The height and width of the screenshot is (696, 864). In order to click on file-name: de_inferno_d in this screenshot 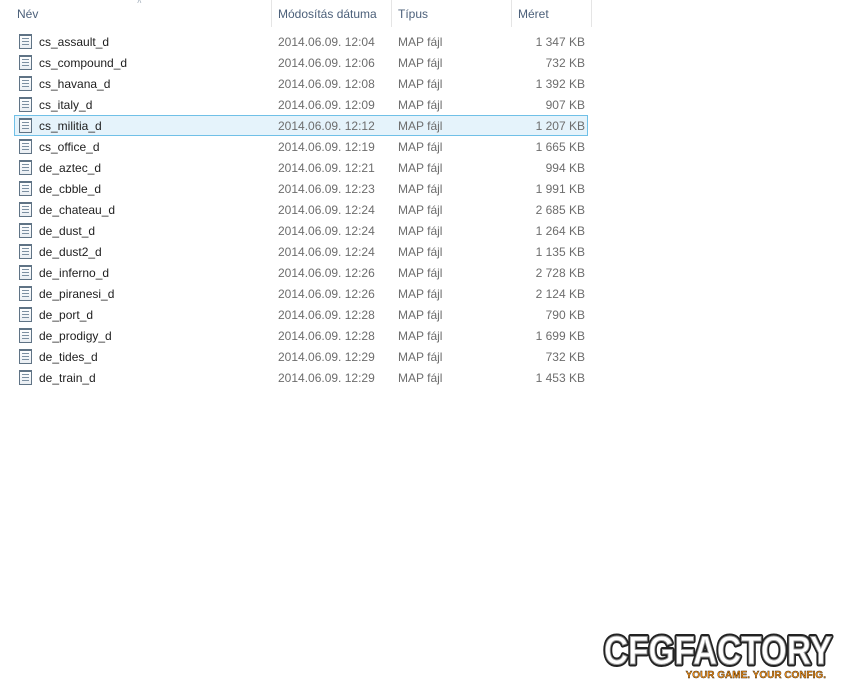, I will do `click(74, 272)`.